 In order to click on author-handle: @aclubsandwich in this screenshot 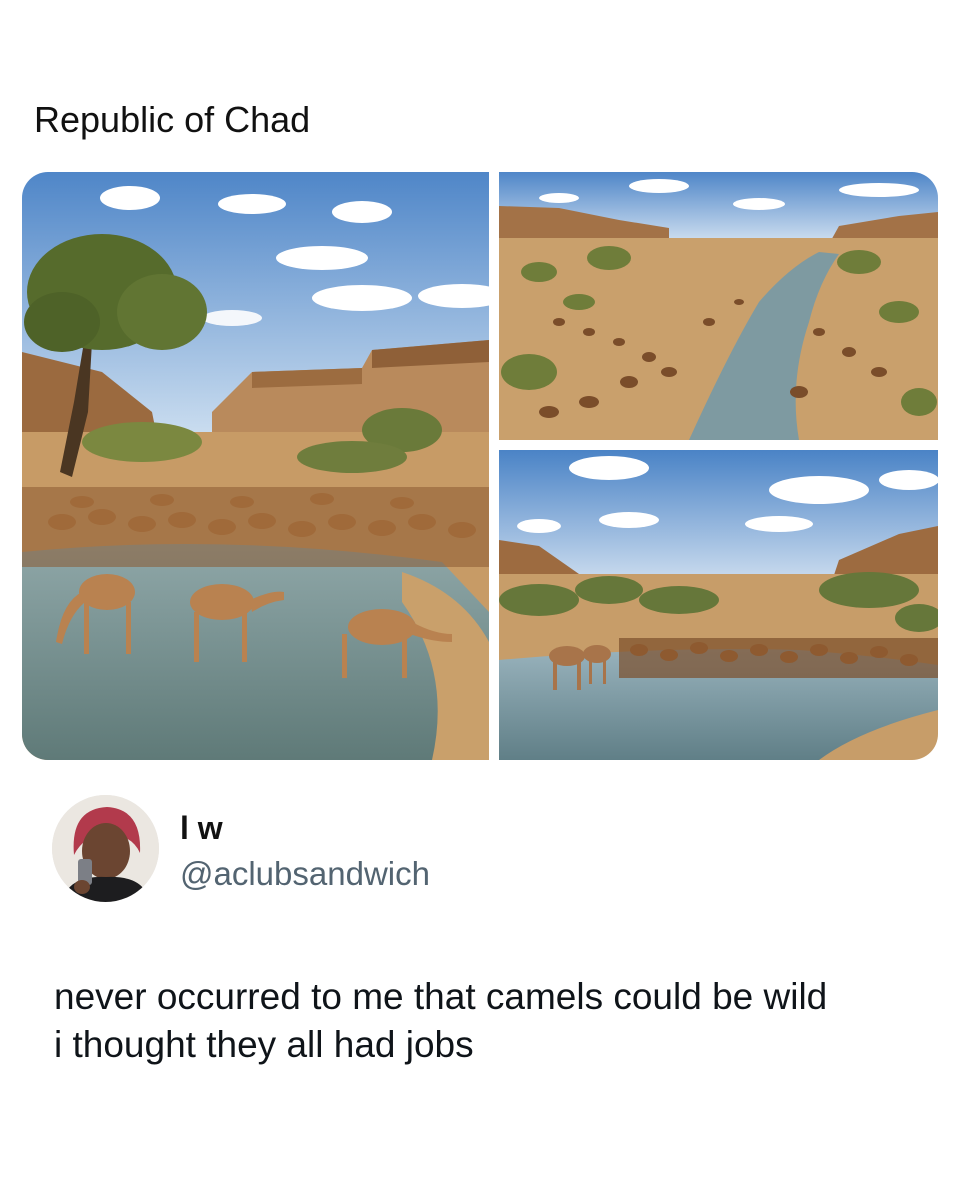, I will do `click(305, 874)`.